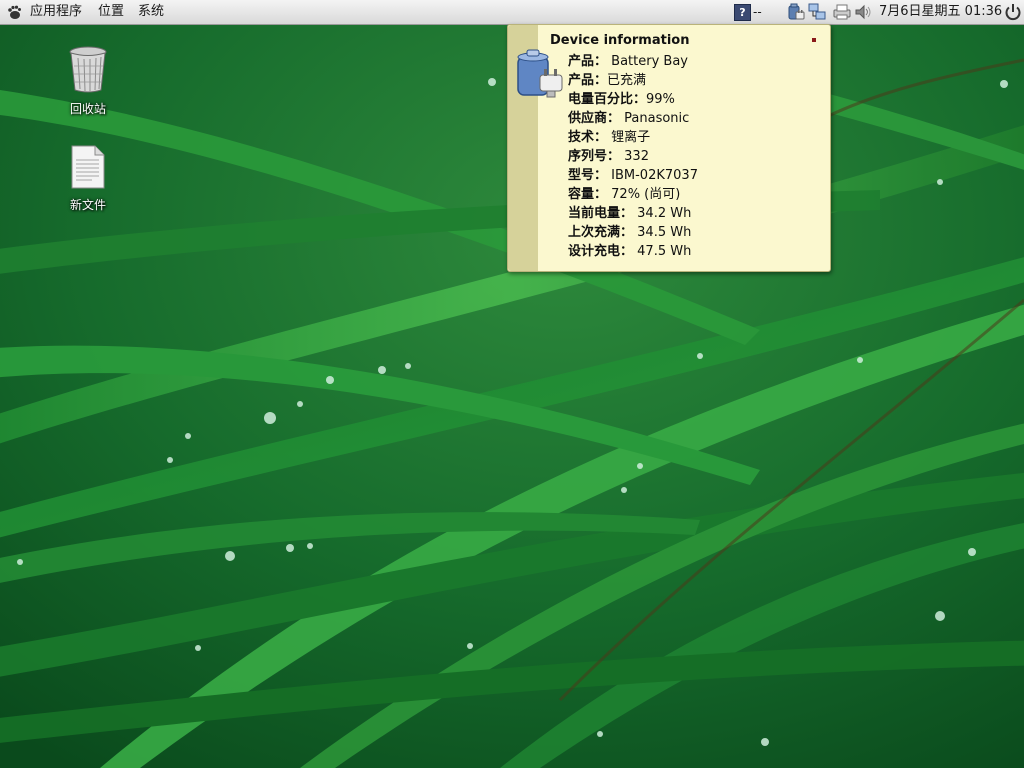 This screenshot has width=1024, height=768. I want to click on info-row-state: 产品：已充满, so click(633, 80).